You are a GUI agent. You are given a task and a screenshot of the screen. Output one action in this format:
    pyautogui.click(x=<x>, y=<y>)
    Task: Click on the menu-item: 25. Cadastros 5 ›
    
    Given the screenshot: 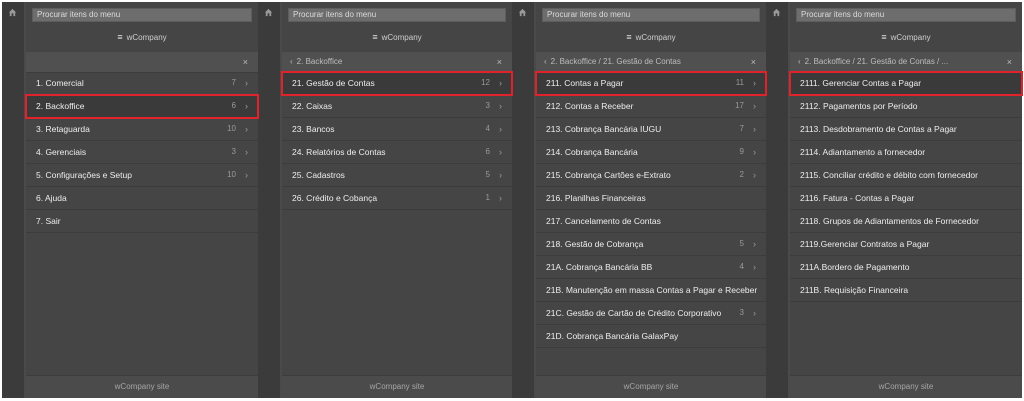 What is the action you would take?
    pyautogui.click(x=397, y=175)
    